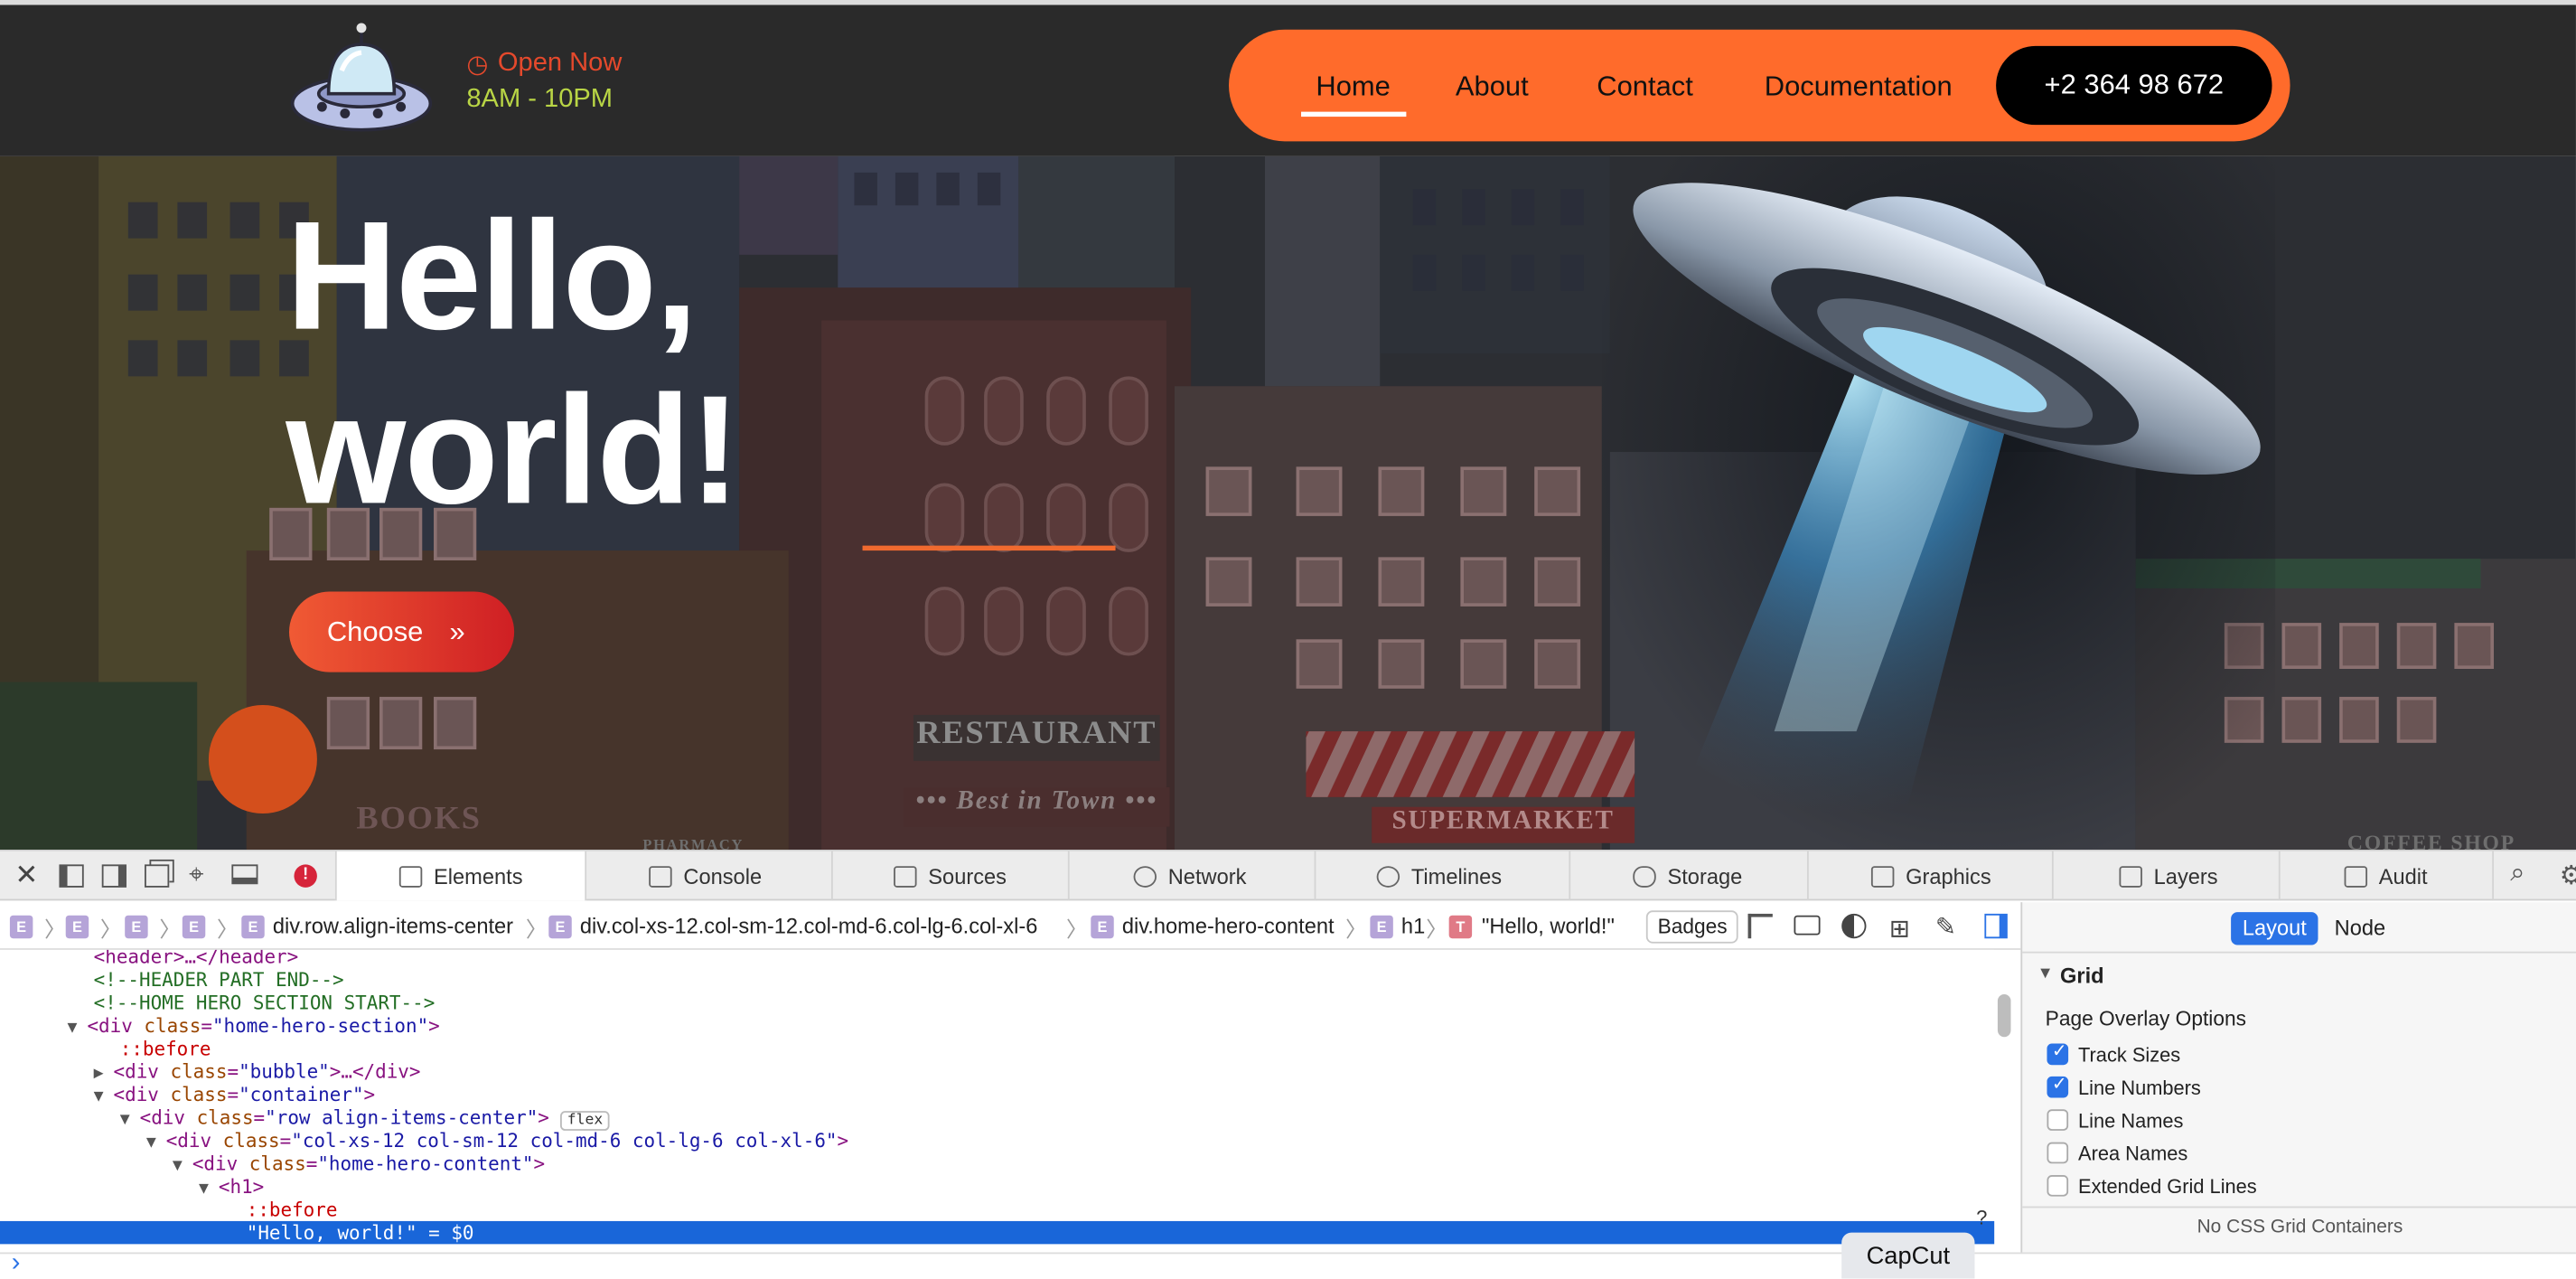 This screenshot has height=1279, width=2576. I want to click on tab-sources: Sources, so click(951, 876).